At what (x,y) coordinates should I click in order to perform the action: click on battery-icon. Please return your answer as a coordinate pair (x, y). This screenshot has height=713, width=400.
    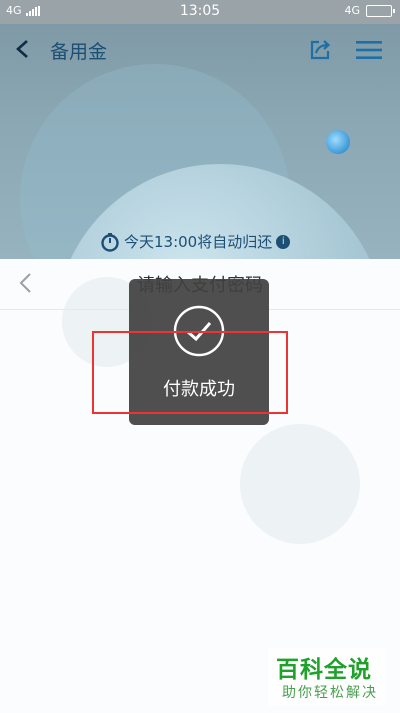
    Looking at the image, I should click on (380, 10).